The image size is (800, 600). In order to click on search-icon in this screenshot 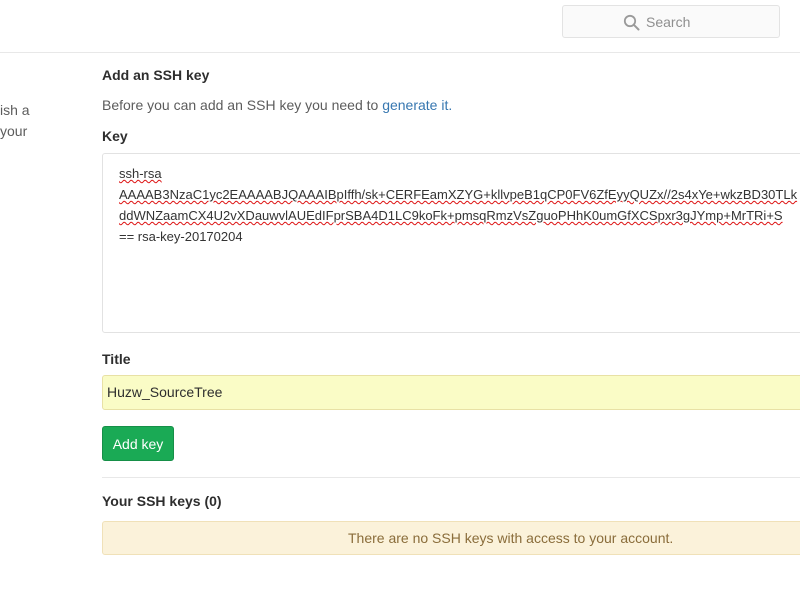, I will do `click(631, 22)`.